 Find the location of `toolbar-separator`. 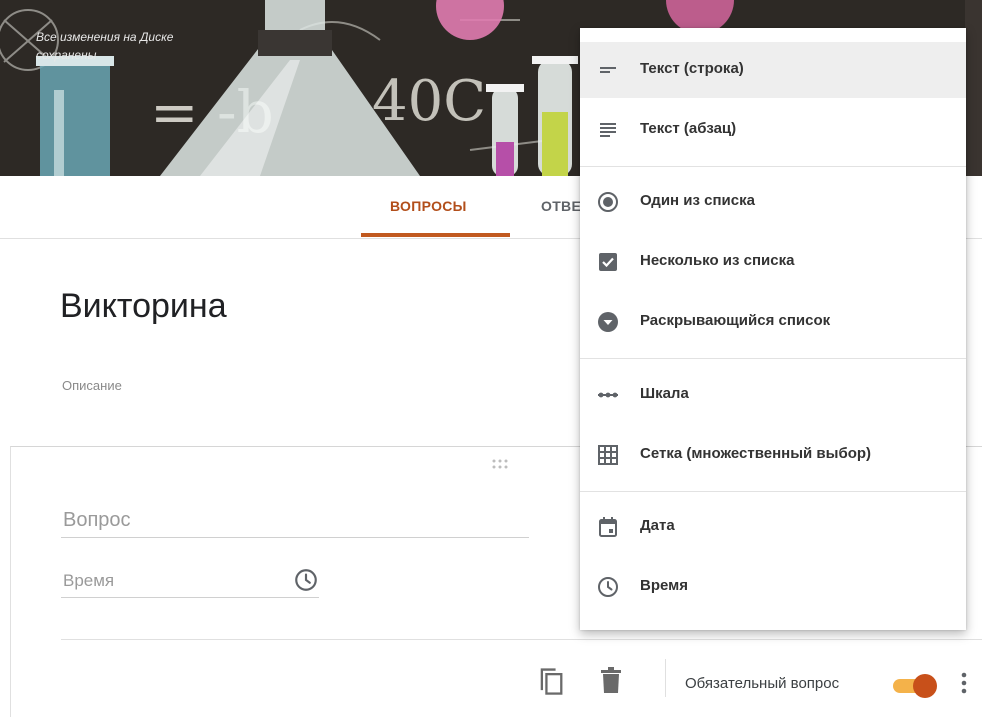

toolbar-separator is located at coordinates (665, 678).